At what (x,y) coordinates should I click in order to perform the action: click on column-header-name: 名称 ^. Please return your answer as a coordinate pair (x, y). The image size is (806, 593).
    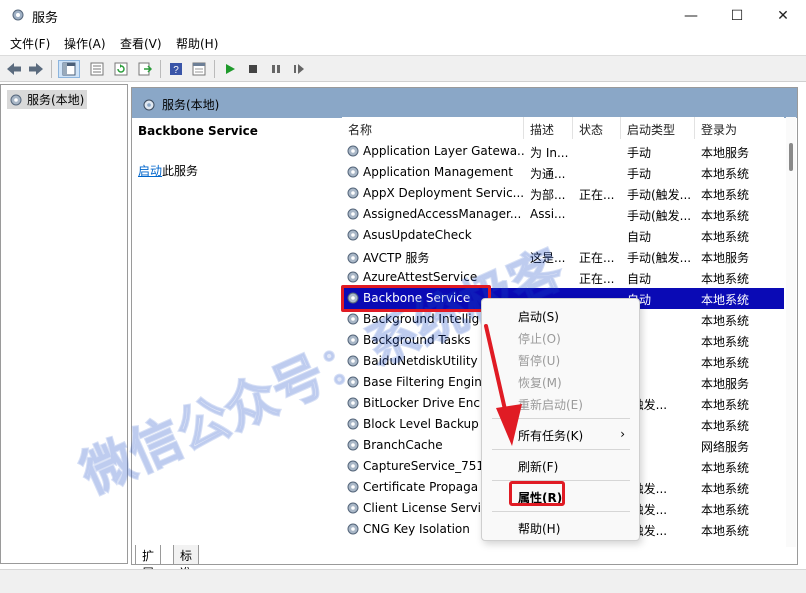
    Looking at the image, I should click on (433, 128).